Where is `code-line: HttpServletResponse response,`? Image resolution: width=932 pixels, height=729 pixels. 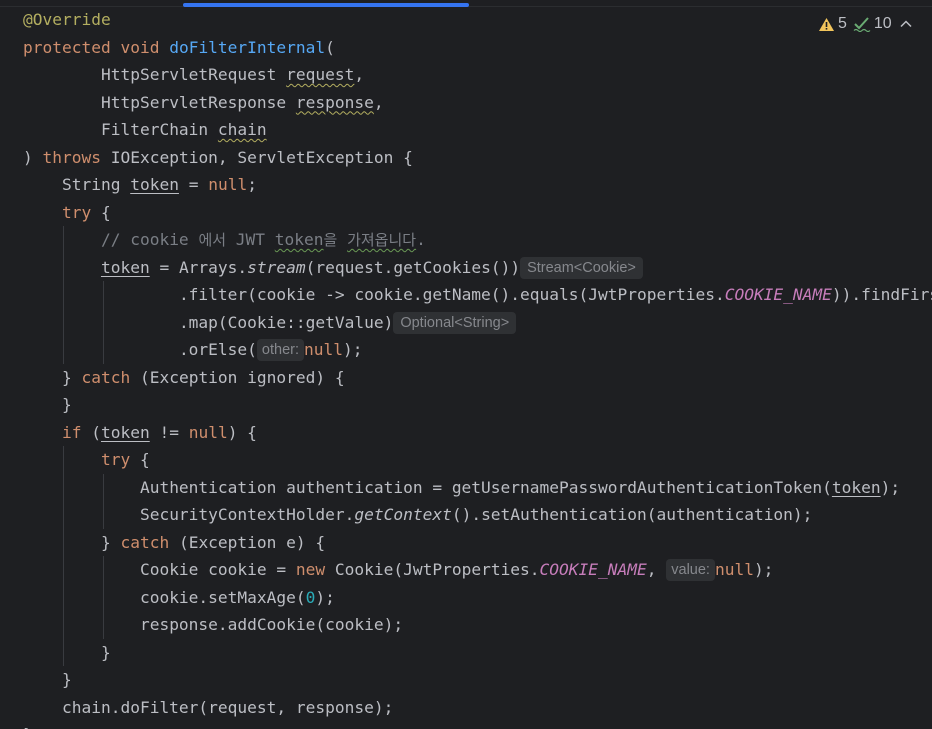 code-line: HttpServletResponse response, is located at coordinates (477, 103).